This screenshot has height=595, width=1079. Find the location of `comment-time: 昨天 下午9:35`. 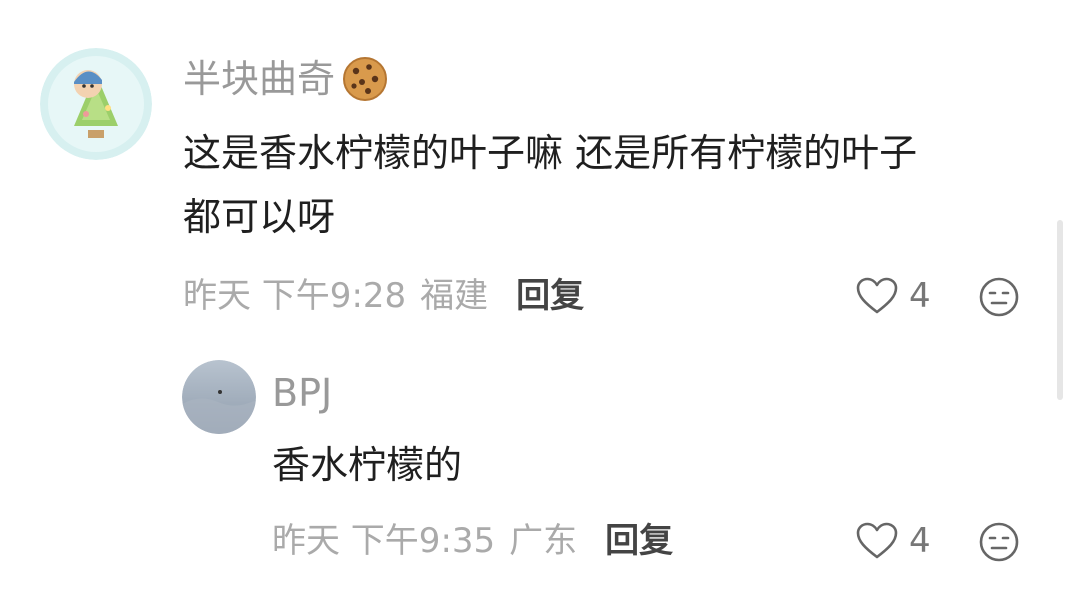

comment-time: 昨天 下午9:35 is located at coordinates (384, 541).